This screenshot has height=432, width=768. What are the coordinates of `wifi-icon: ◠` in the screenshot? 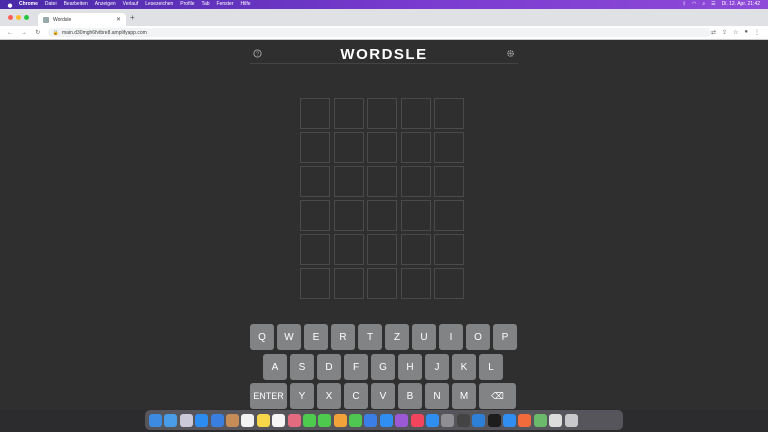 It's located at (694, 4).